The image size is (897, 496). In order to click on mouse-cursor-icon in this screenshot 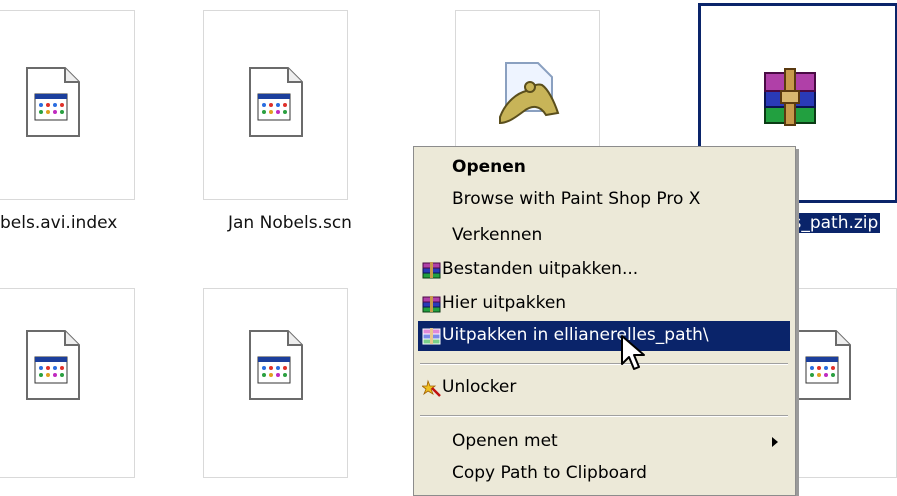, I will do `click(633, 352)`.